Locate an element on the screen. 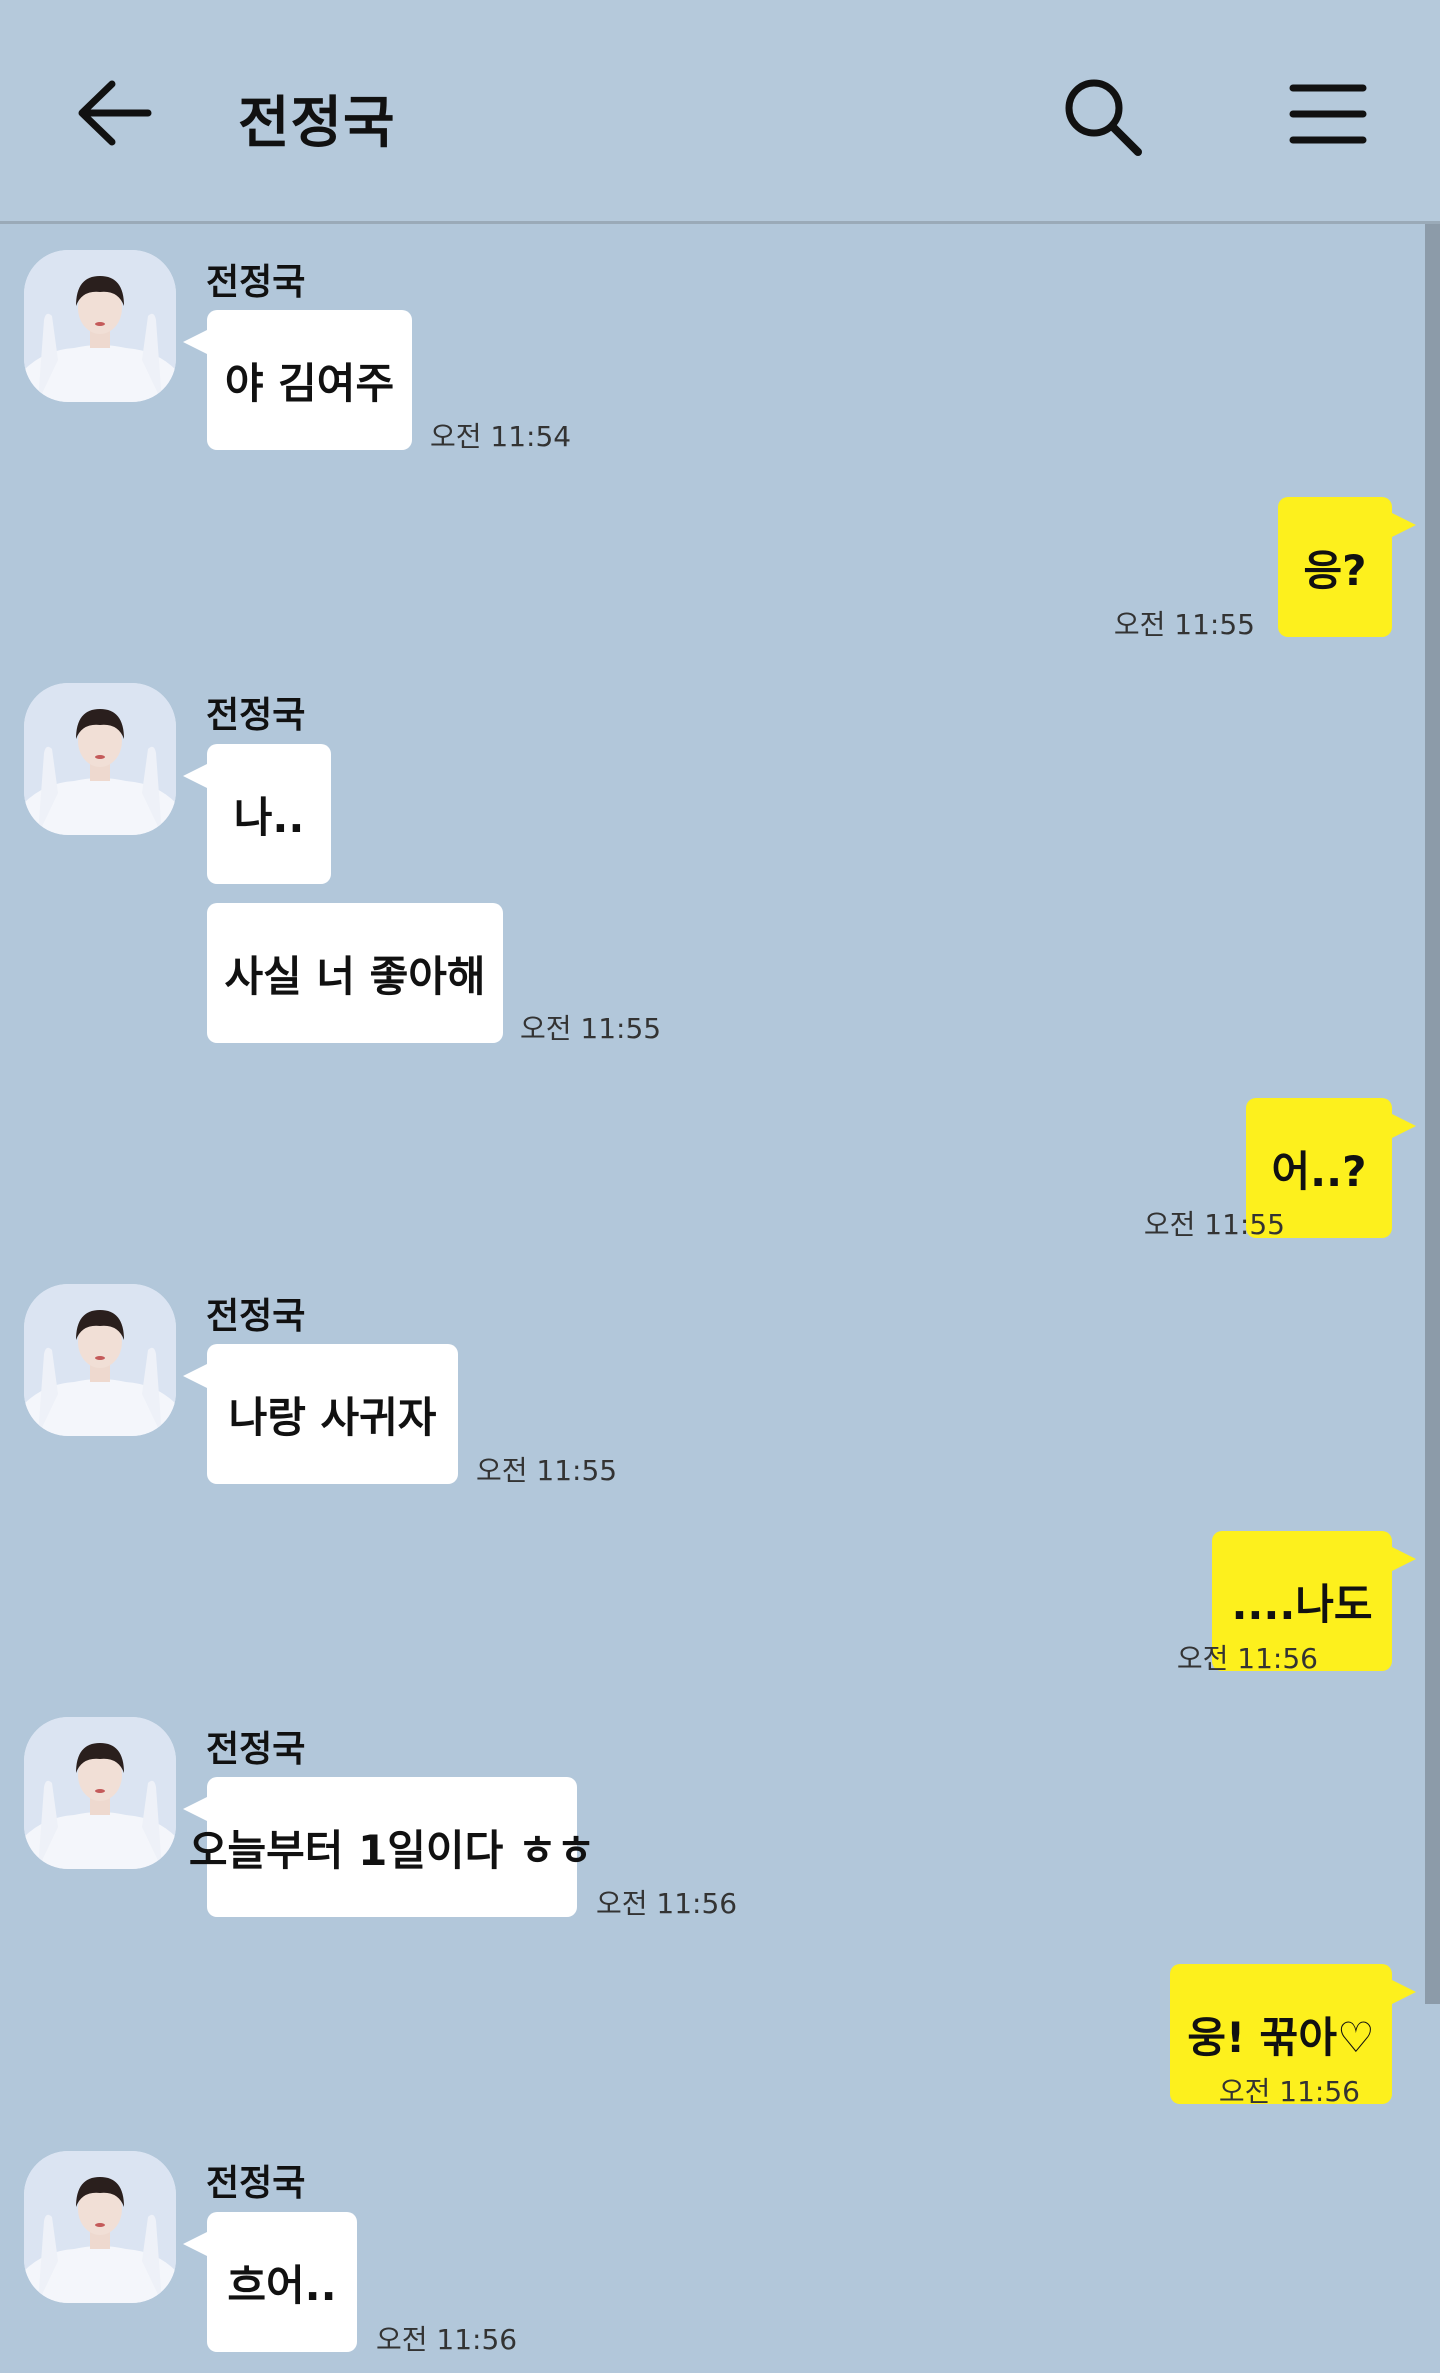  received-message-bubble: 사실 너 좋아해 is located at coordinates (355, 973).